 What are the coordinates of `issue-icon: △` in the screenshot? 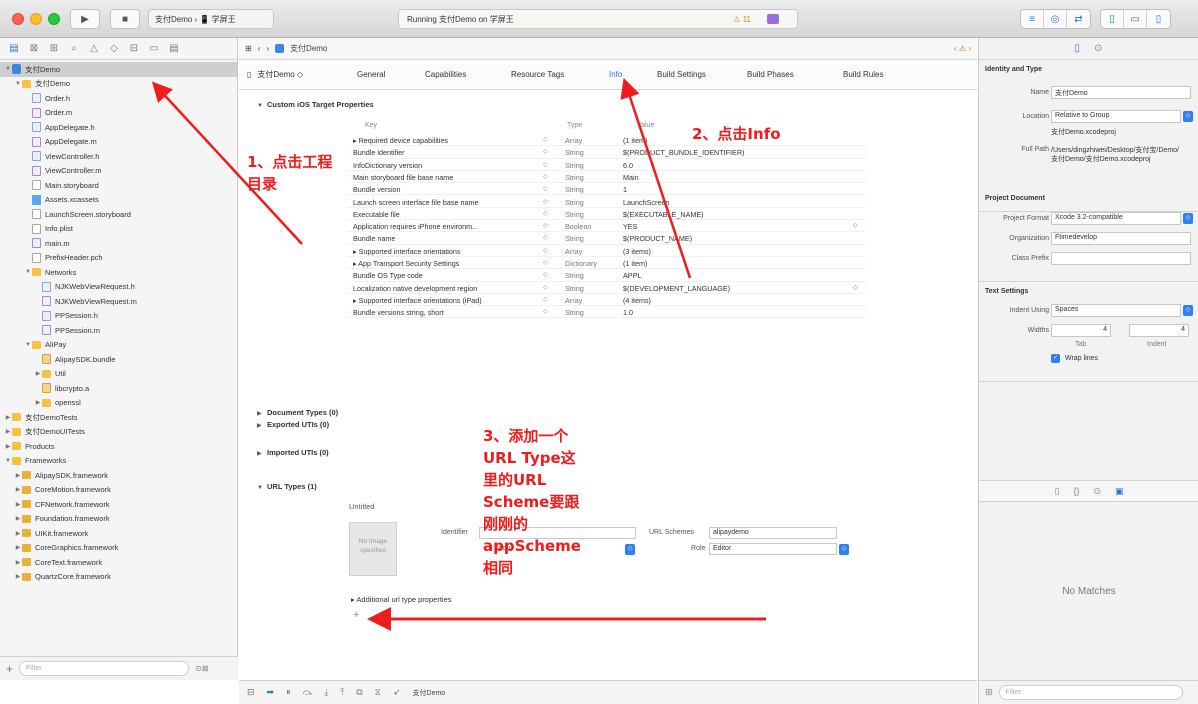 It's located at (94, 48).